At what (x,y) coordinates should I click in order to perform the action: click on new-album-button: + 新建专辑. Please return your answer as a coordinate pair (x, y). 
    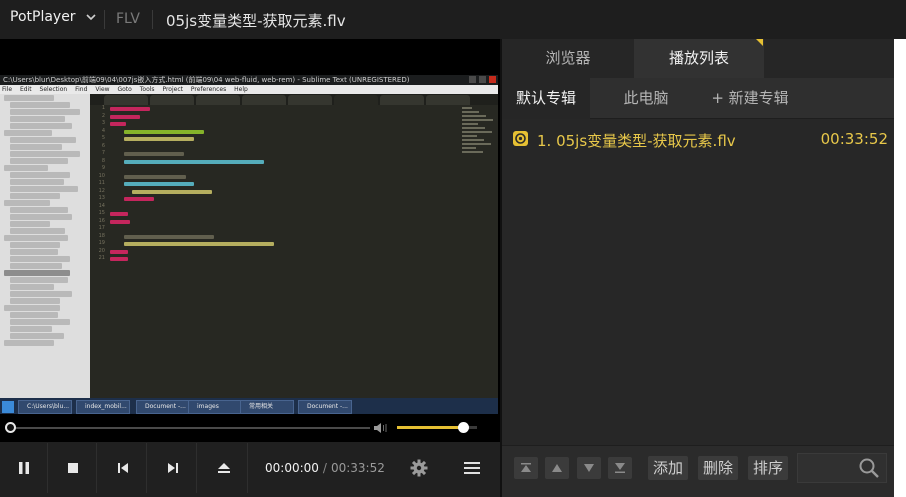
    Looking at the image, I should click on (750, 98).